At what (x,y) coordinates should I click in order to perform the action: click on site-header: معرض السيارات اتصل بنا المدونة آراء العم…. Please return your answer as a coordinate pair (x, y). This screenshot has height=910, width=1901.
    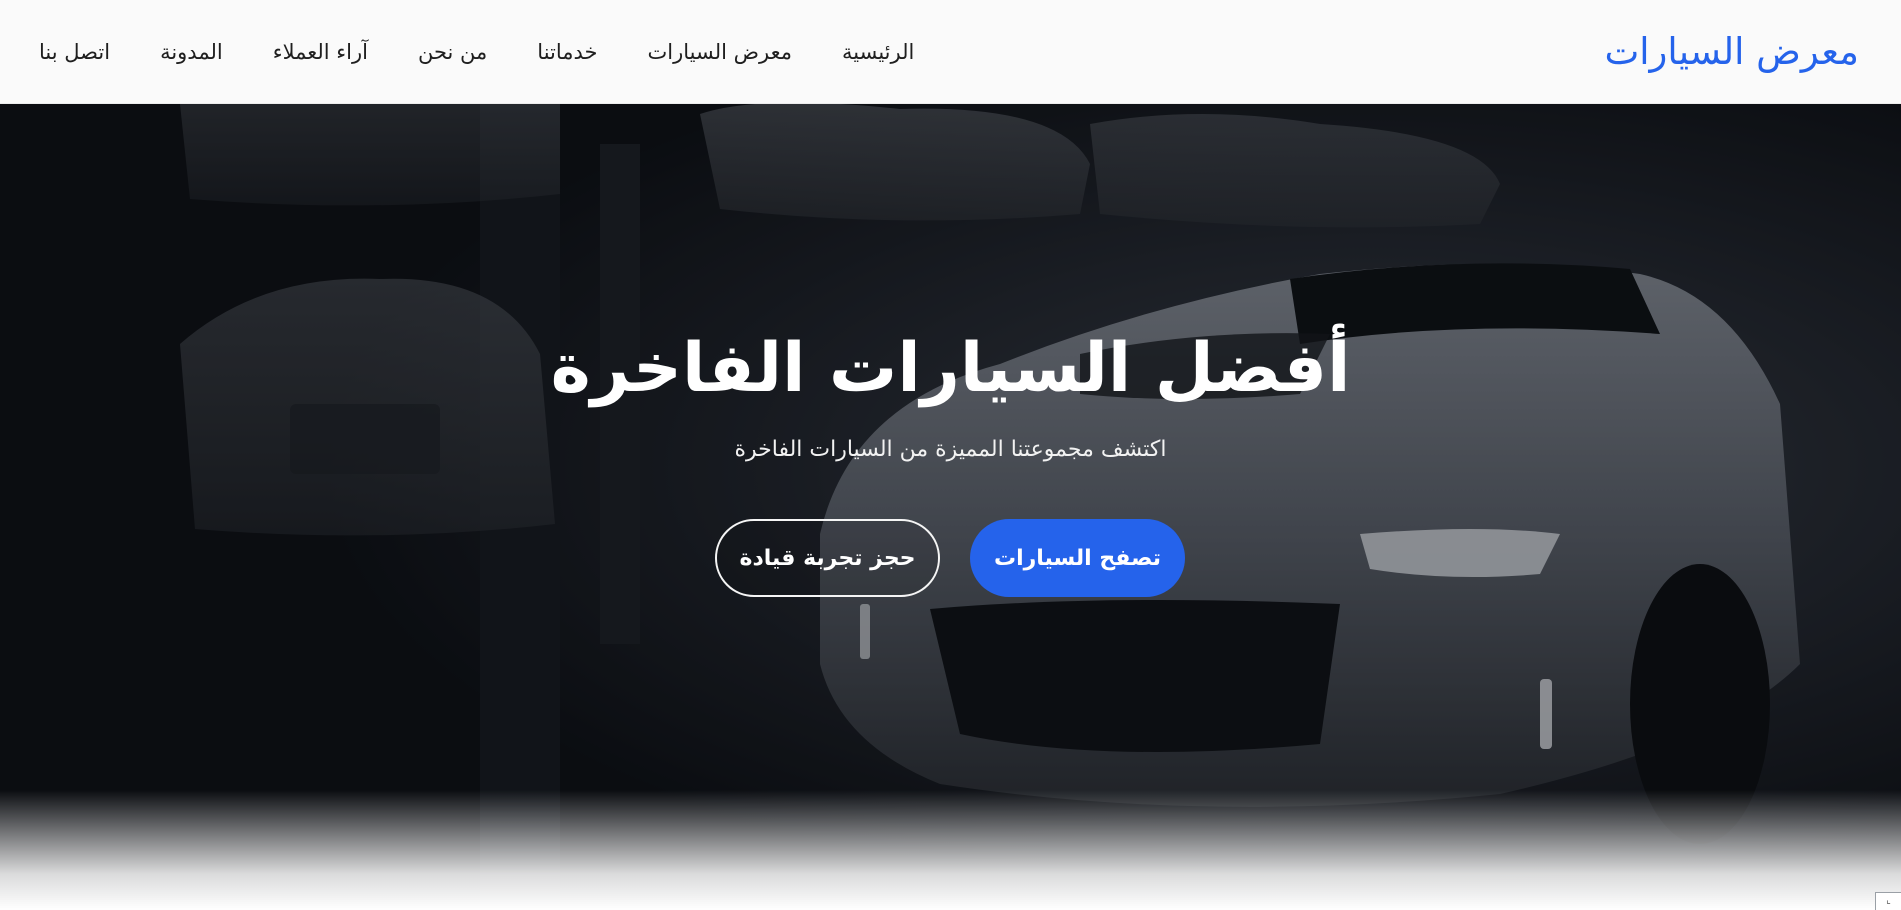
    Looking at the image, I should click on (950, 52).